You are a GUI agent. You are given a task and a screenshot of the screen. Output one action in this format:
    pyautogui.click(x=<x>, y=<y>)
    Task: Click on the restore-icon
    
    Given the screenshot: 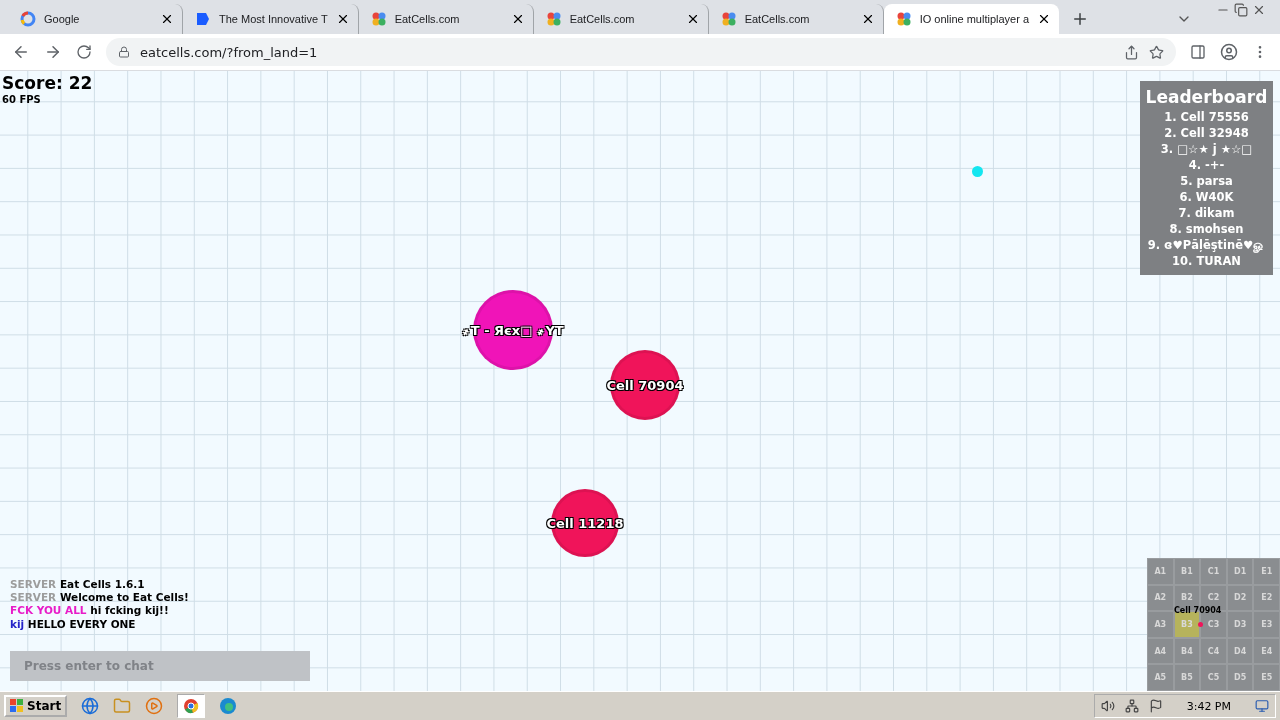 What is the action you would take?
    pyautogui.click(x=1241, y=10)
    